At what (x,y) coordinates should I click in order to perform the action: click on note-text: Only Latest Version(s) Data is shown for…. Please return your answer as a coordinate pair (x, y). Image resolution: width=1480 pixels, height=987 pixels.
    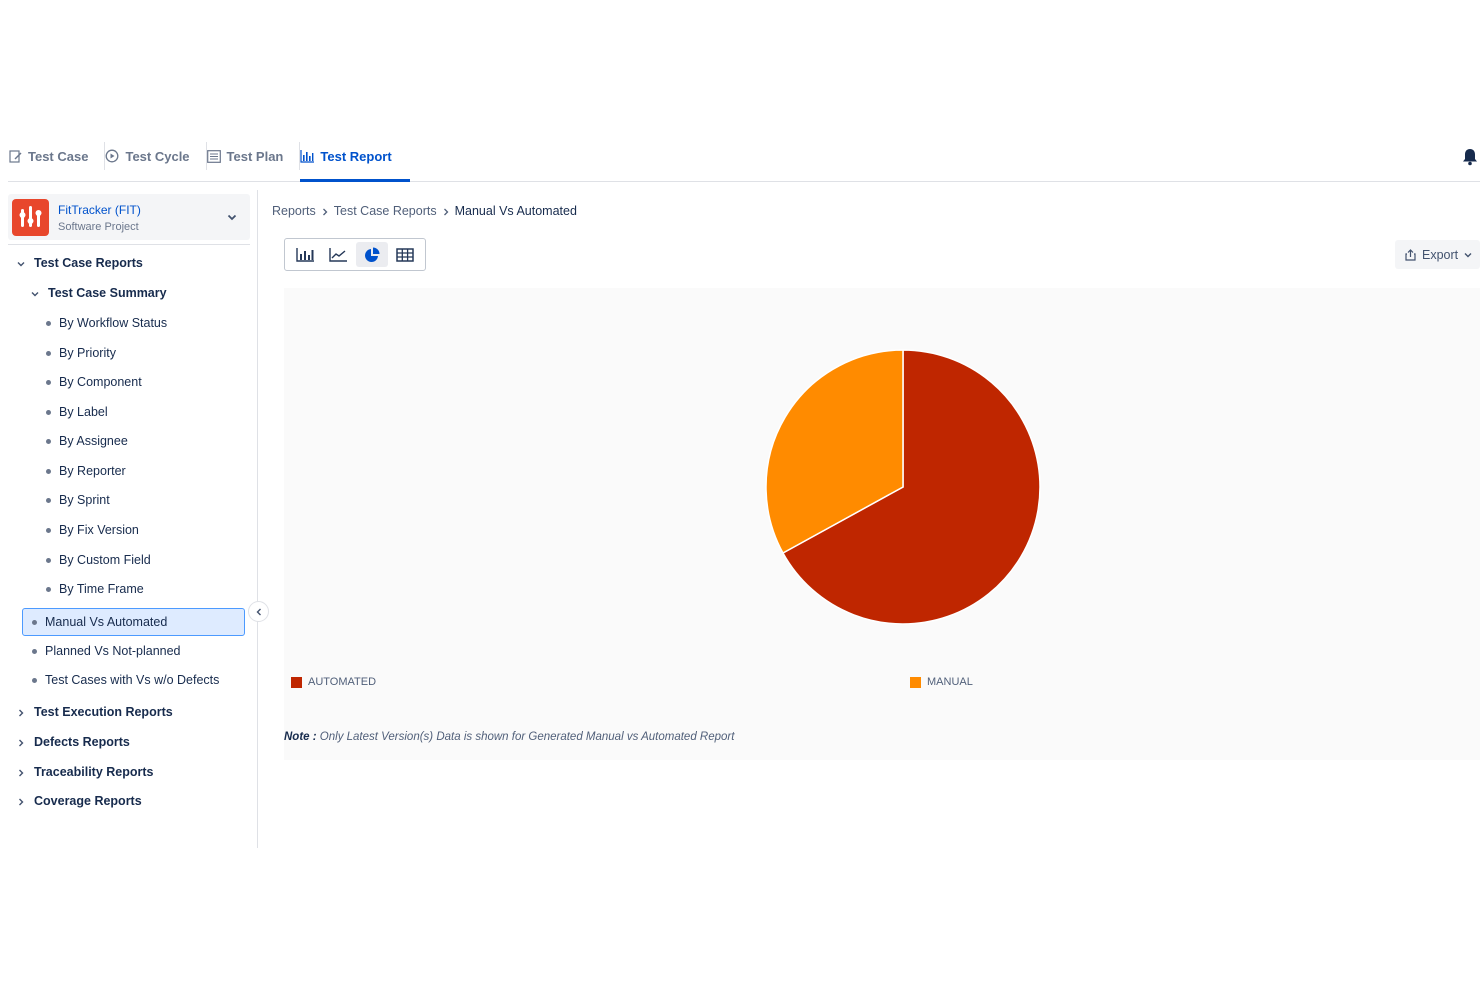
    Looking at the image, I should click on (527, 737).